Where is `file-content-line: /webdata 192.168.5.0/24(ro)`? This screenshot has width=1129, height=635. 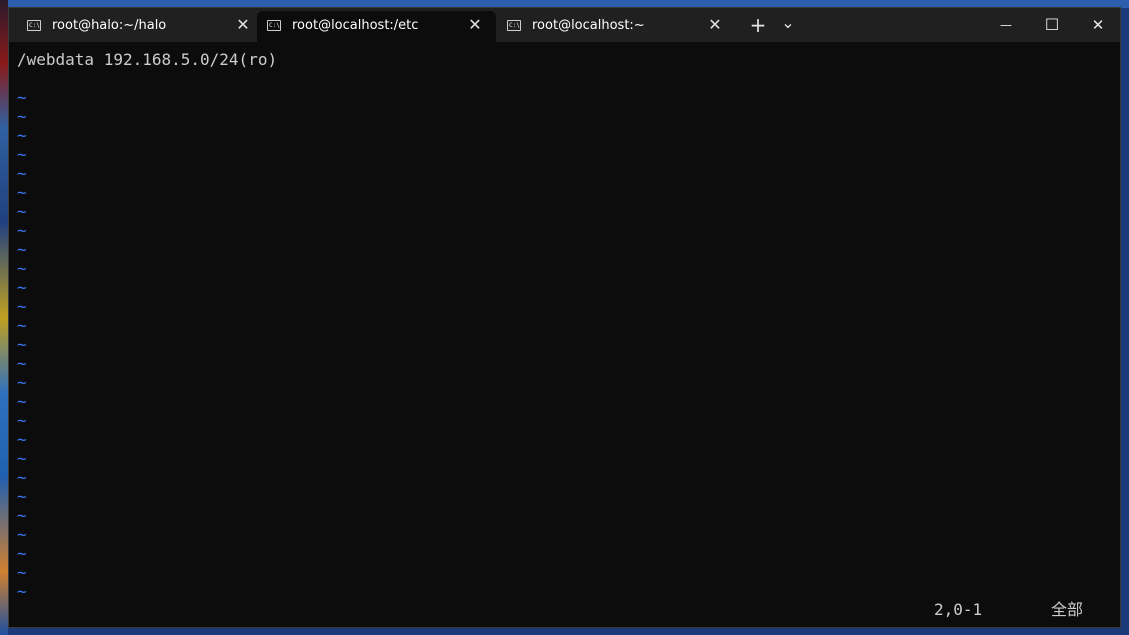 file-content-line: /webdata 192.168.5.0/24(ro) is located at coordinates (147, 59).